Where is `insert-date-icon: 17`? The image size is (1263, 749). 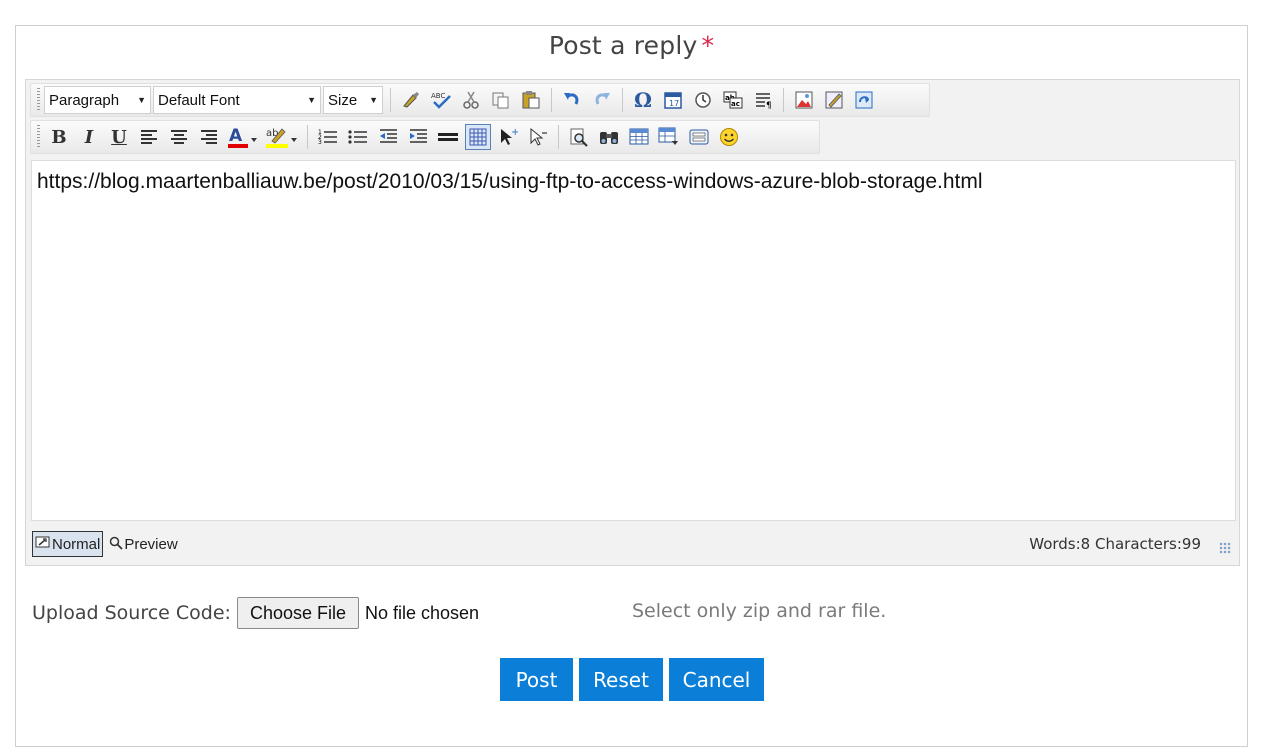
insert-date-icon: 17 is located at coordinates (673, 100).